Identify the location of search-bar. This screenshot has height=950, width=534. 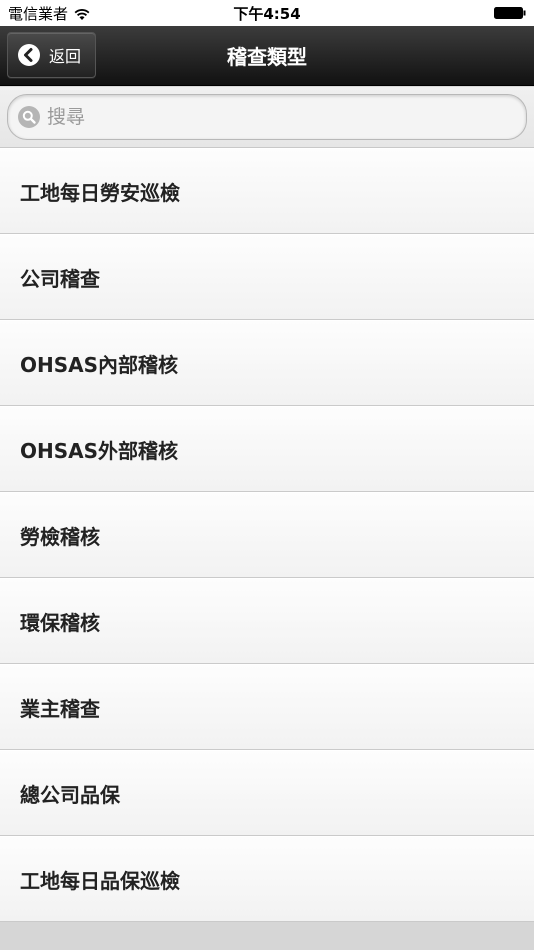
(267, 117).